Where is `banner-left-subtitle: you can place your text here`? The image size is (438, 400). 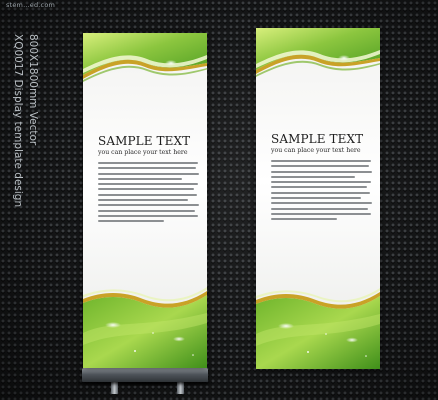
banner-left-subtitle: you can place your text here is located at coordinates (143, 152).